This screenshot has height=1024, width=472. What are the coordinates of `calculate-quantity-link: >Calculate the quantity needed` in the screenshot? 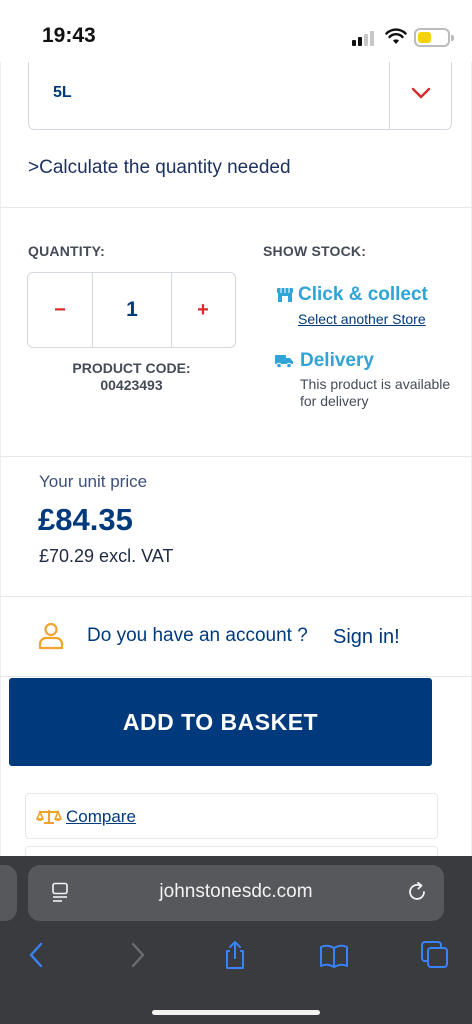 It's located at (159, 168).